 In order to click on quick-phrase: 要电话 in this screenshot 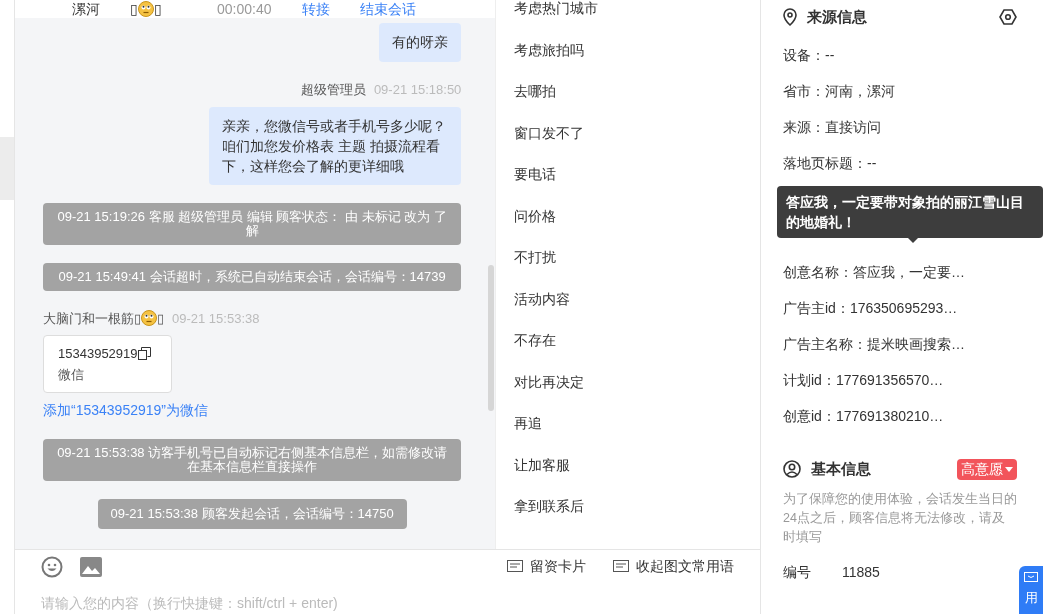, I will do `click(637, 175)`.